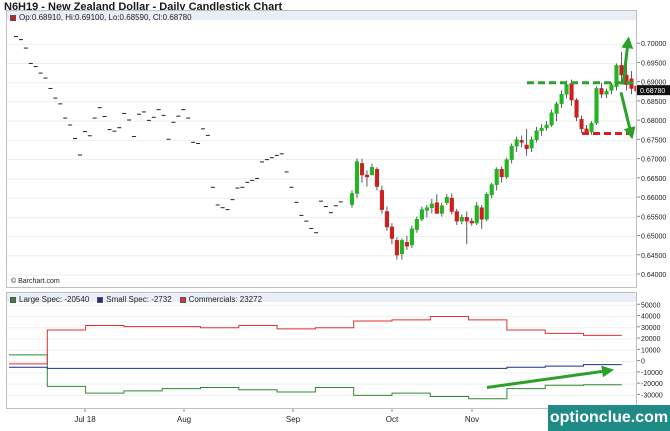 This screenshot has width=670, height=431. Describe the element at coordinates (653, 102) in the screenshot. I see `price-tick-label: 0.68500` at that location.